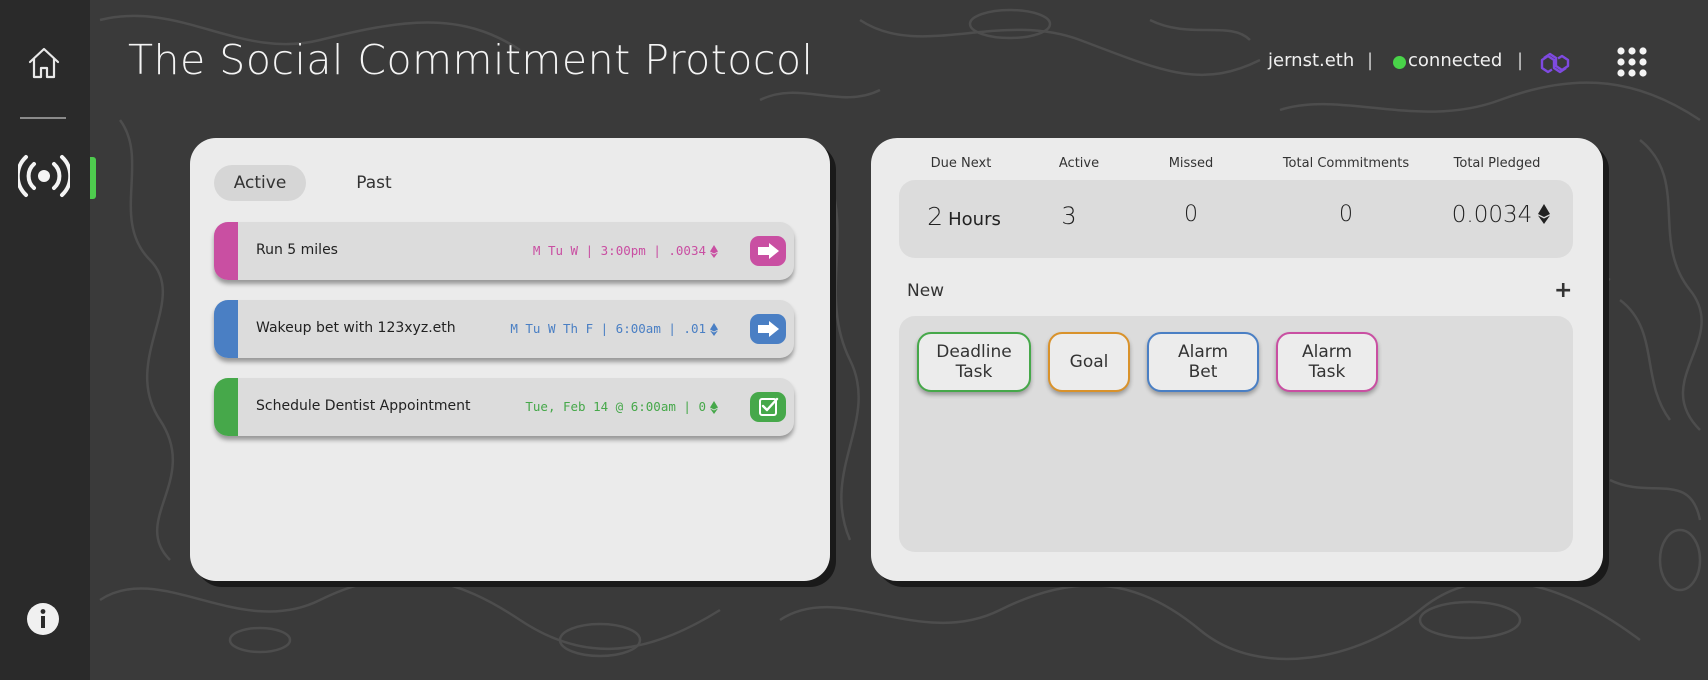 The height and width of the screenshot is (680, 1708). Describe the element at coordinates (1069, 216) in the screenshot. I see `stat-active: 3` at that location.